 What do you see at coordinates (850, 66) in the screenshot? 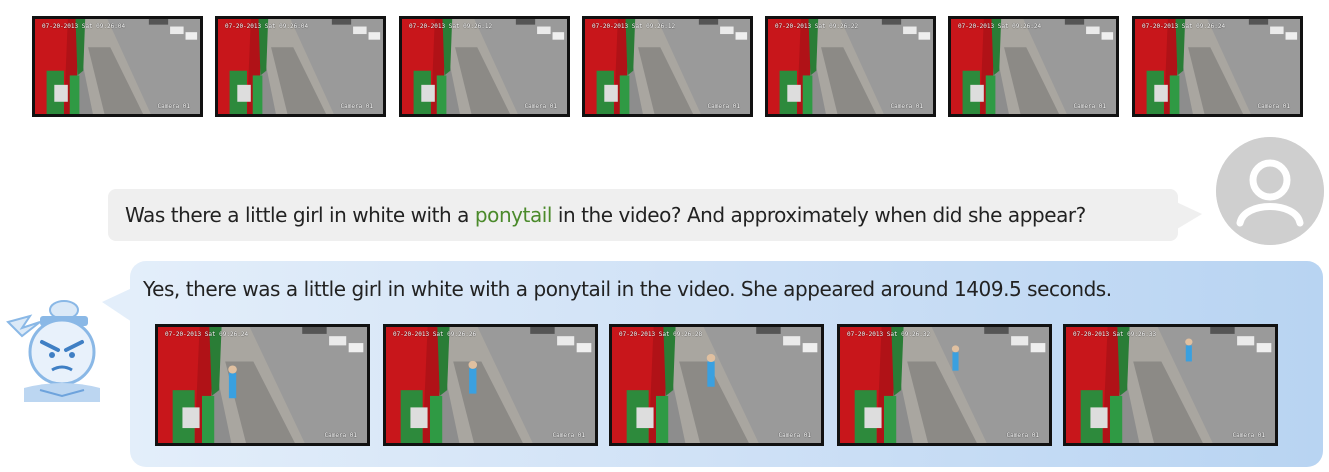
I see `video-frame: 07-20-2013 Sat 09:26:22 Camera 01` at bounding box center [850, 66].